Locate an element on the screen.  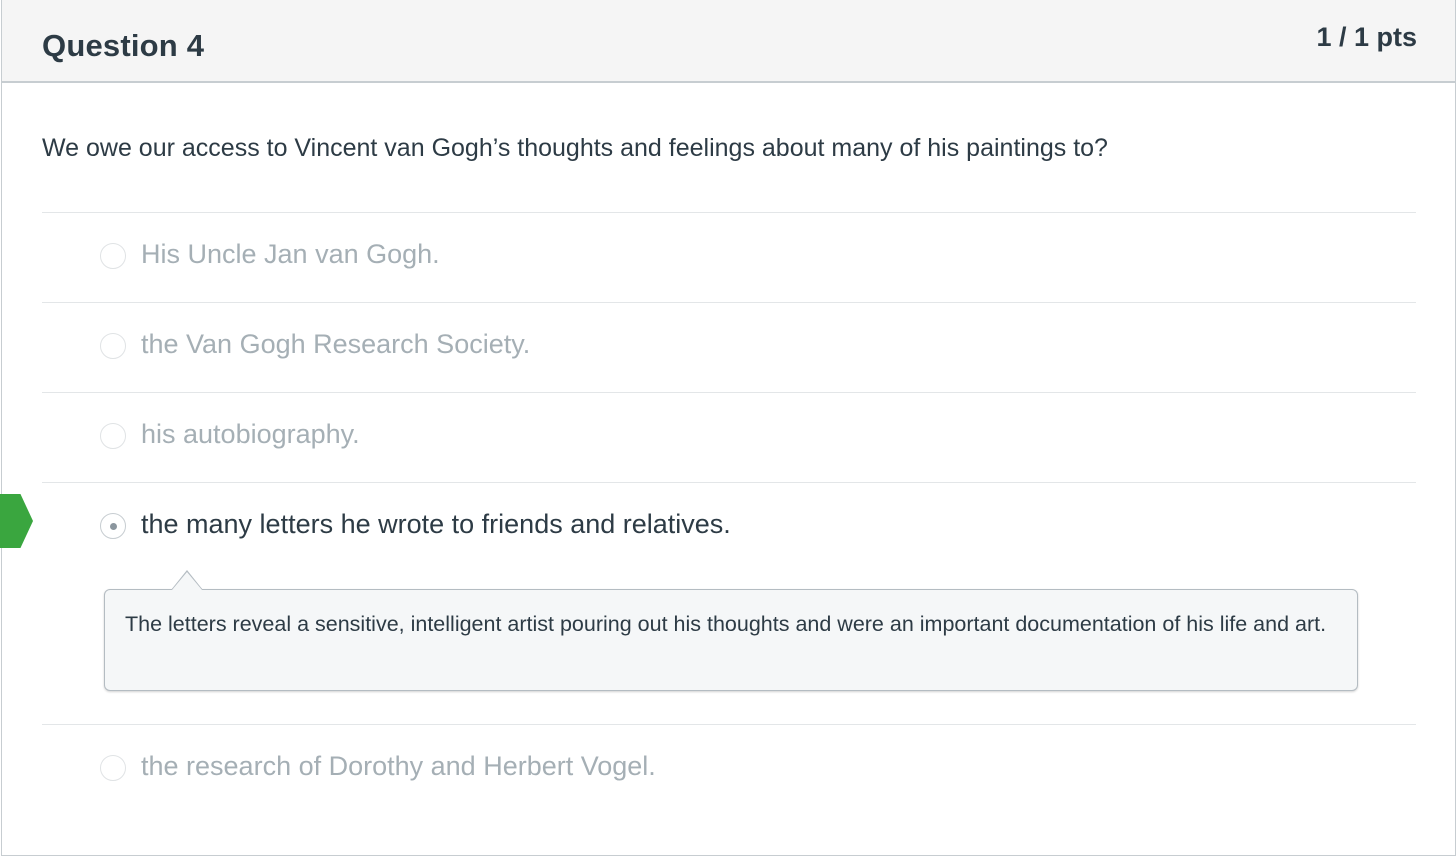
answer-option: the Van Gogh Research Society. is located at coordinates (729, 347).